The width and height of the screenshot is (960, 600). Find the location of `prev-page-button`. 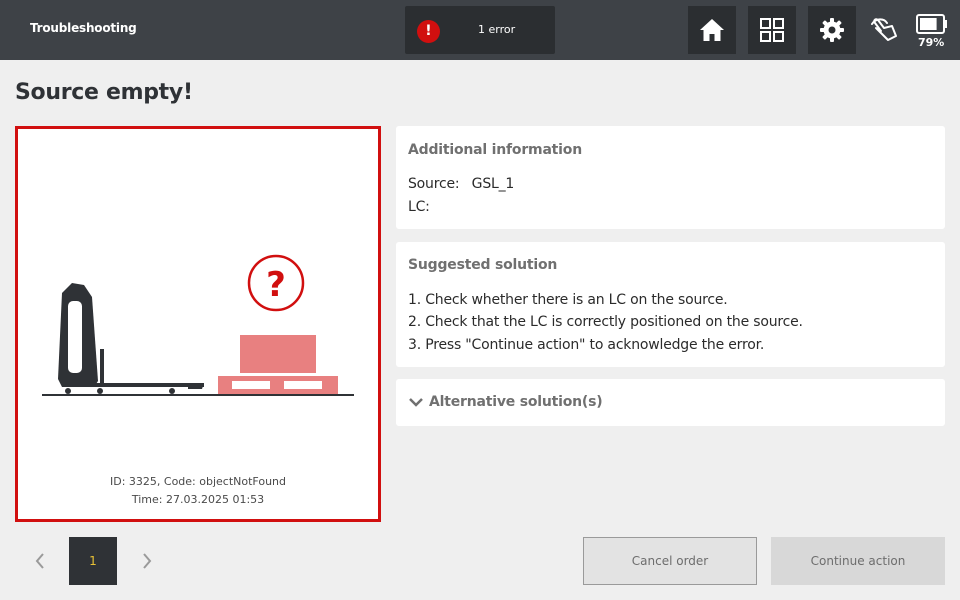

prev-page-button is located at coordinates (40, 561).